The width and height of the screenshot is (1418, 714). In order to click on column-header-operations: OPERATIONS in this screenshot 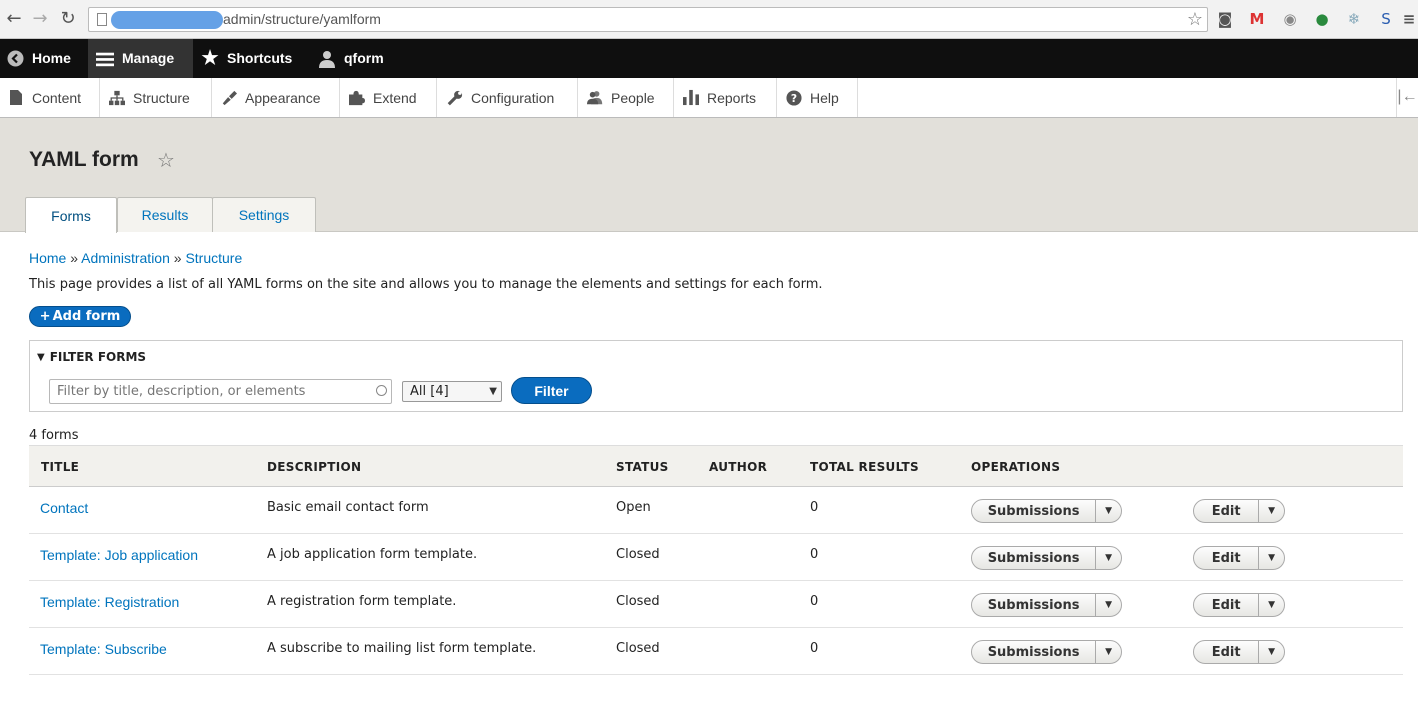, I will do `click(1016, 467)`.